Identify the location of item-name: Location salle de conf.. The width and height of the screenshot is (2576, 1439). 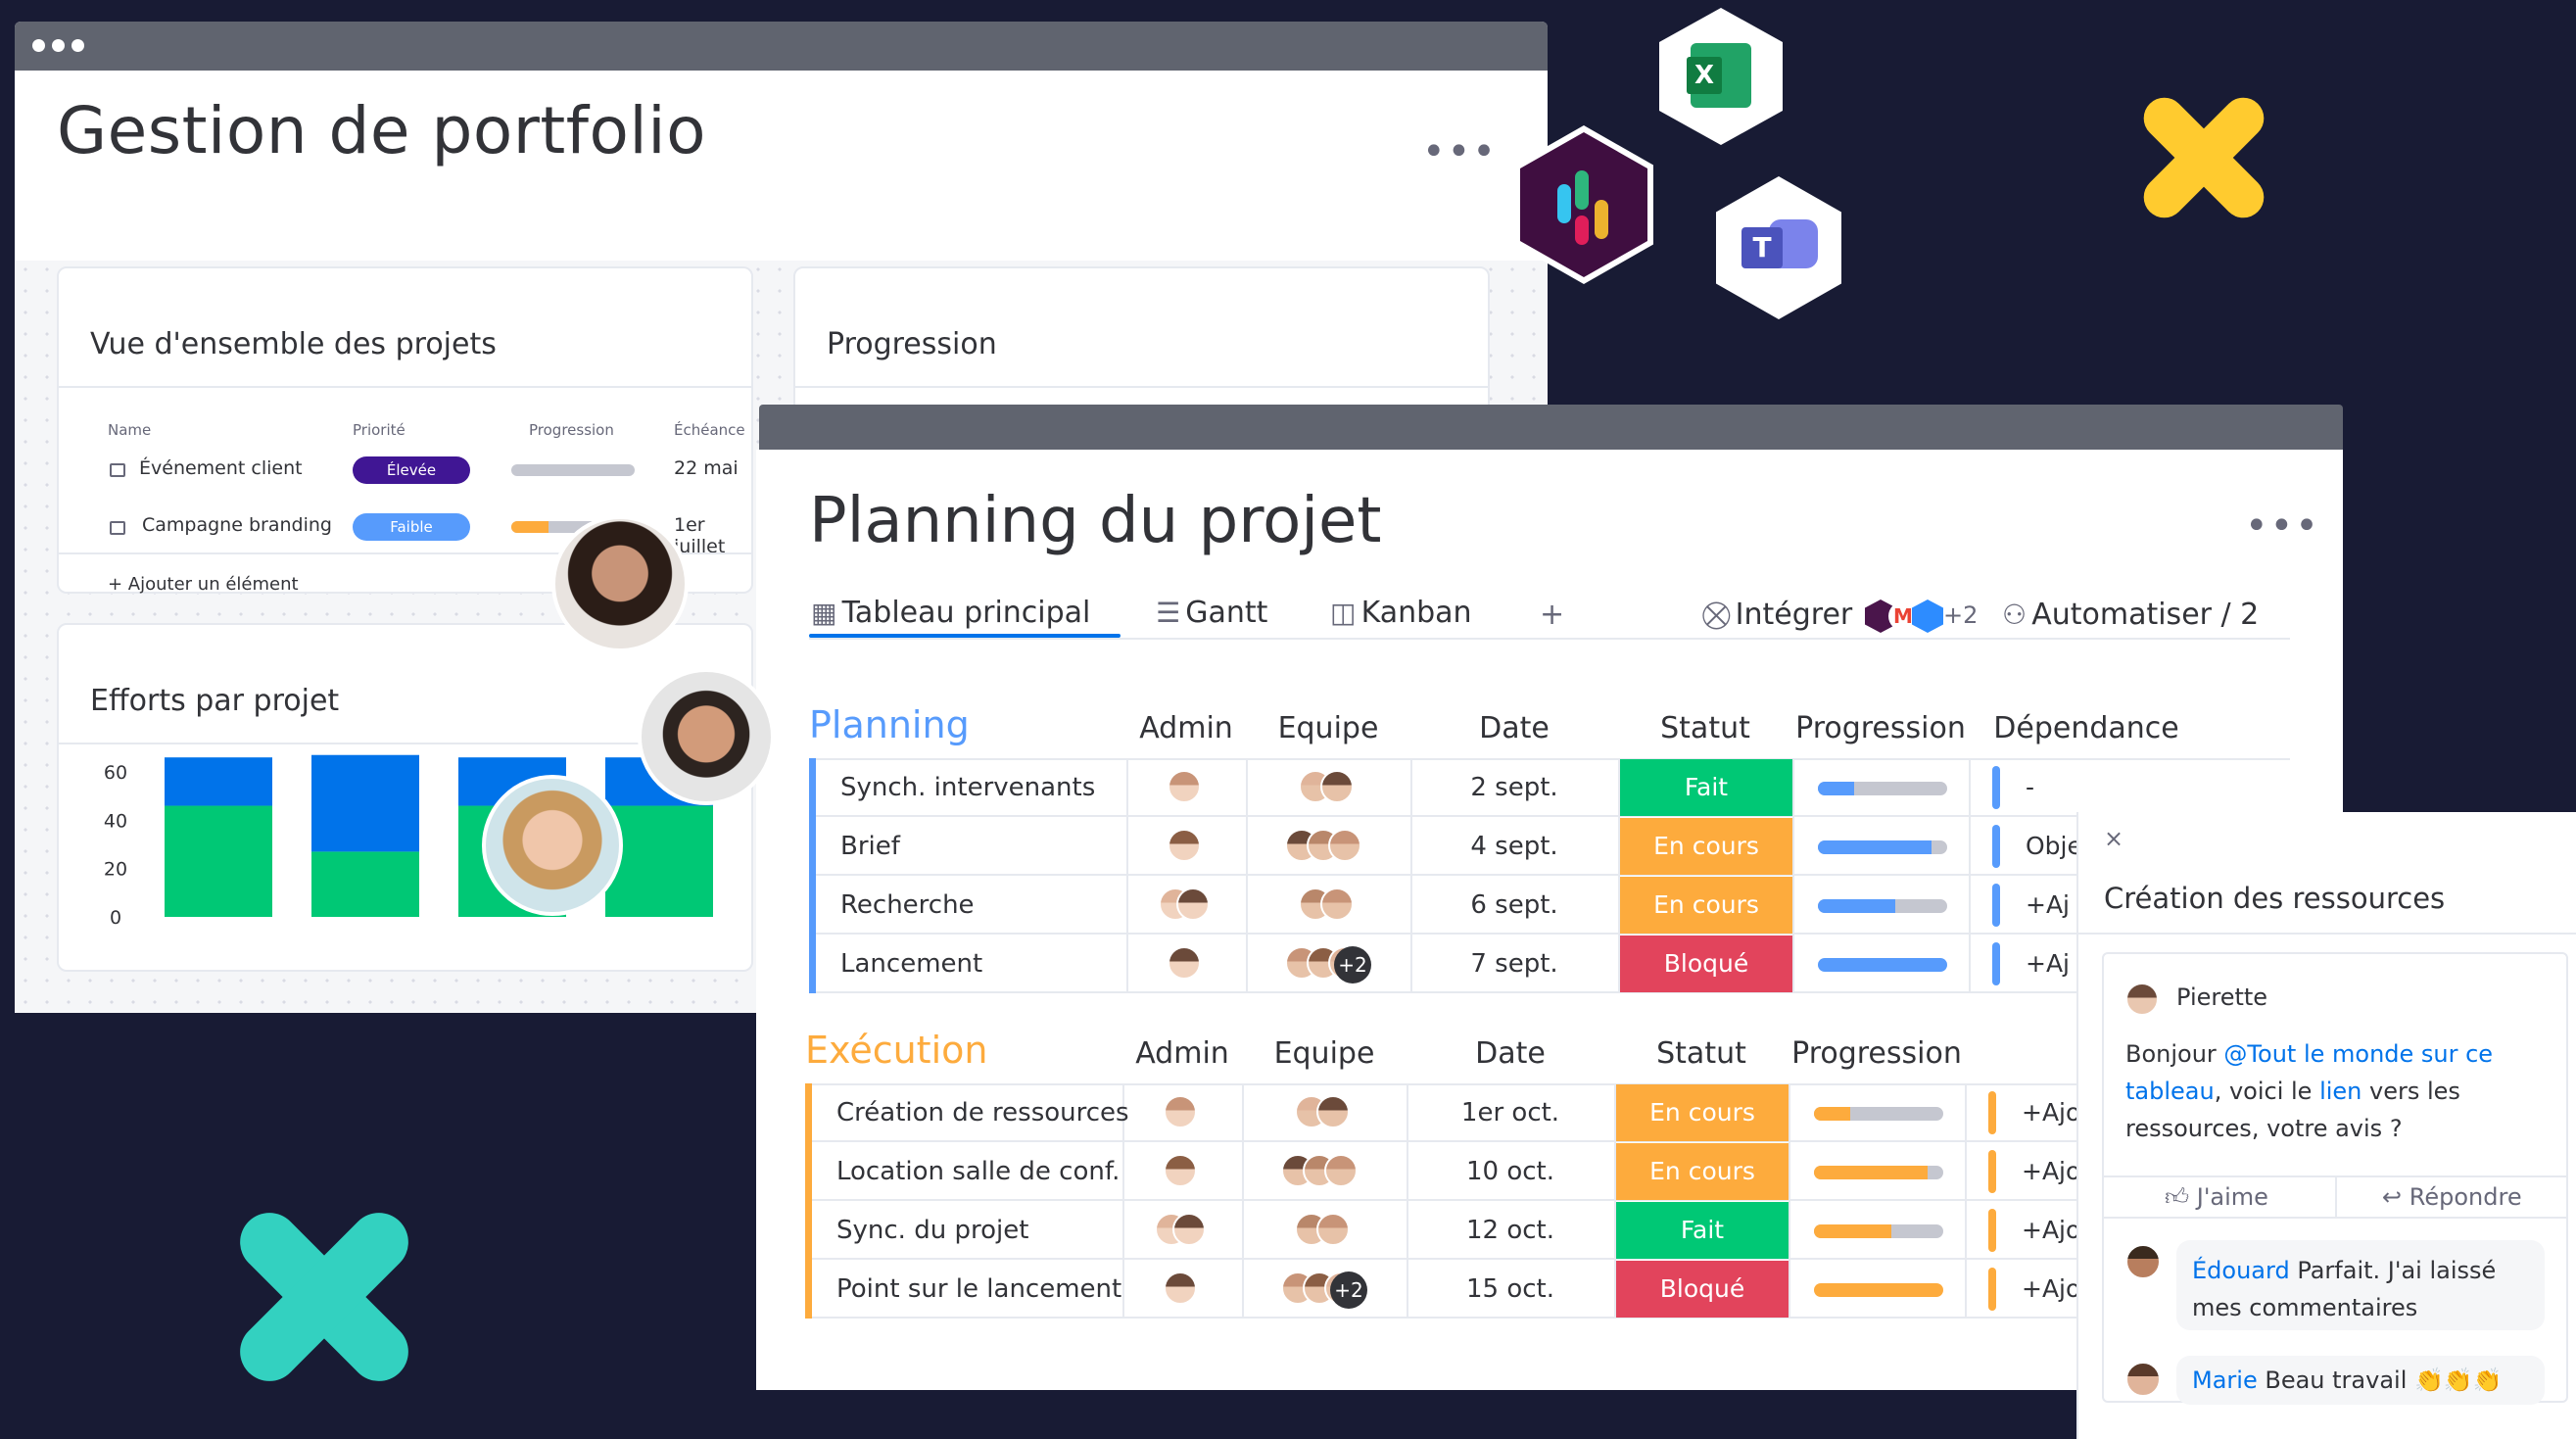
(978, 1171).